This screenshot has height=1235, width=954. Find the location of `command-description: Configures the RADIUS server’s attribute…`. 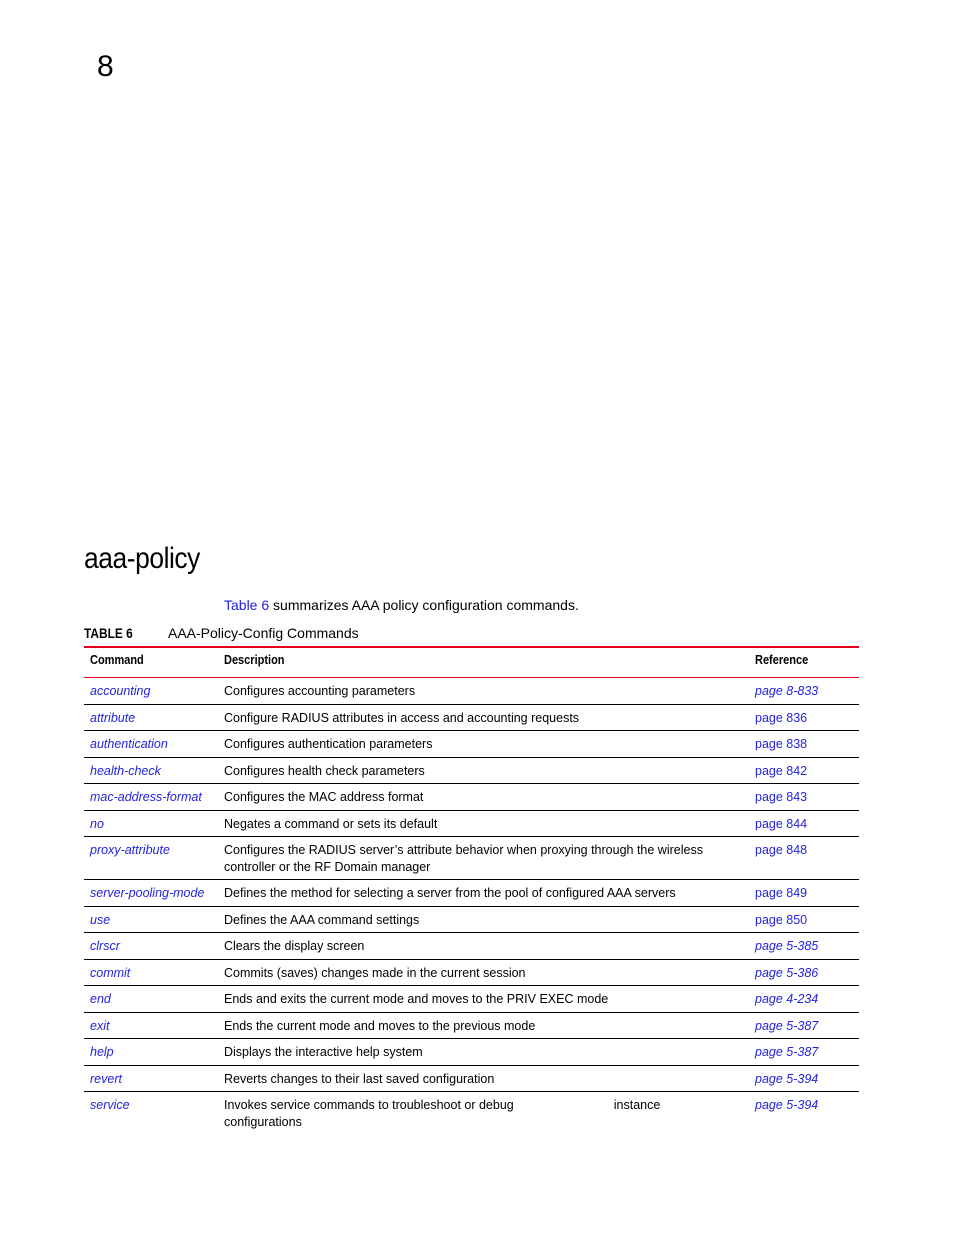

command-description: Configures the RADIUS server’s attribute… is located at coordinates (483, 858).